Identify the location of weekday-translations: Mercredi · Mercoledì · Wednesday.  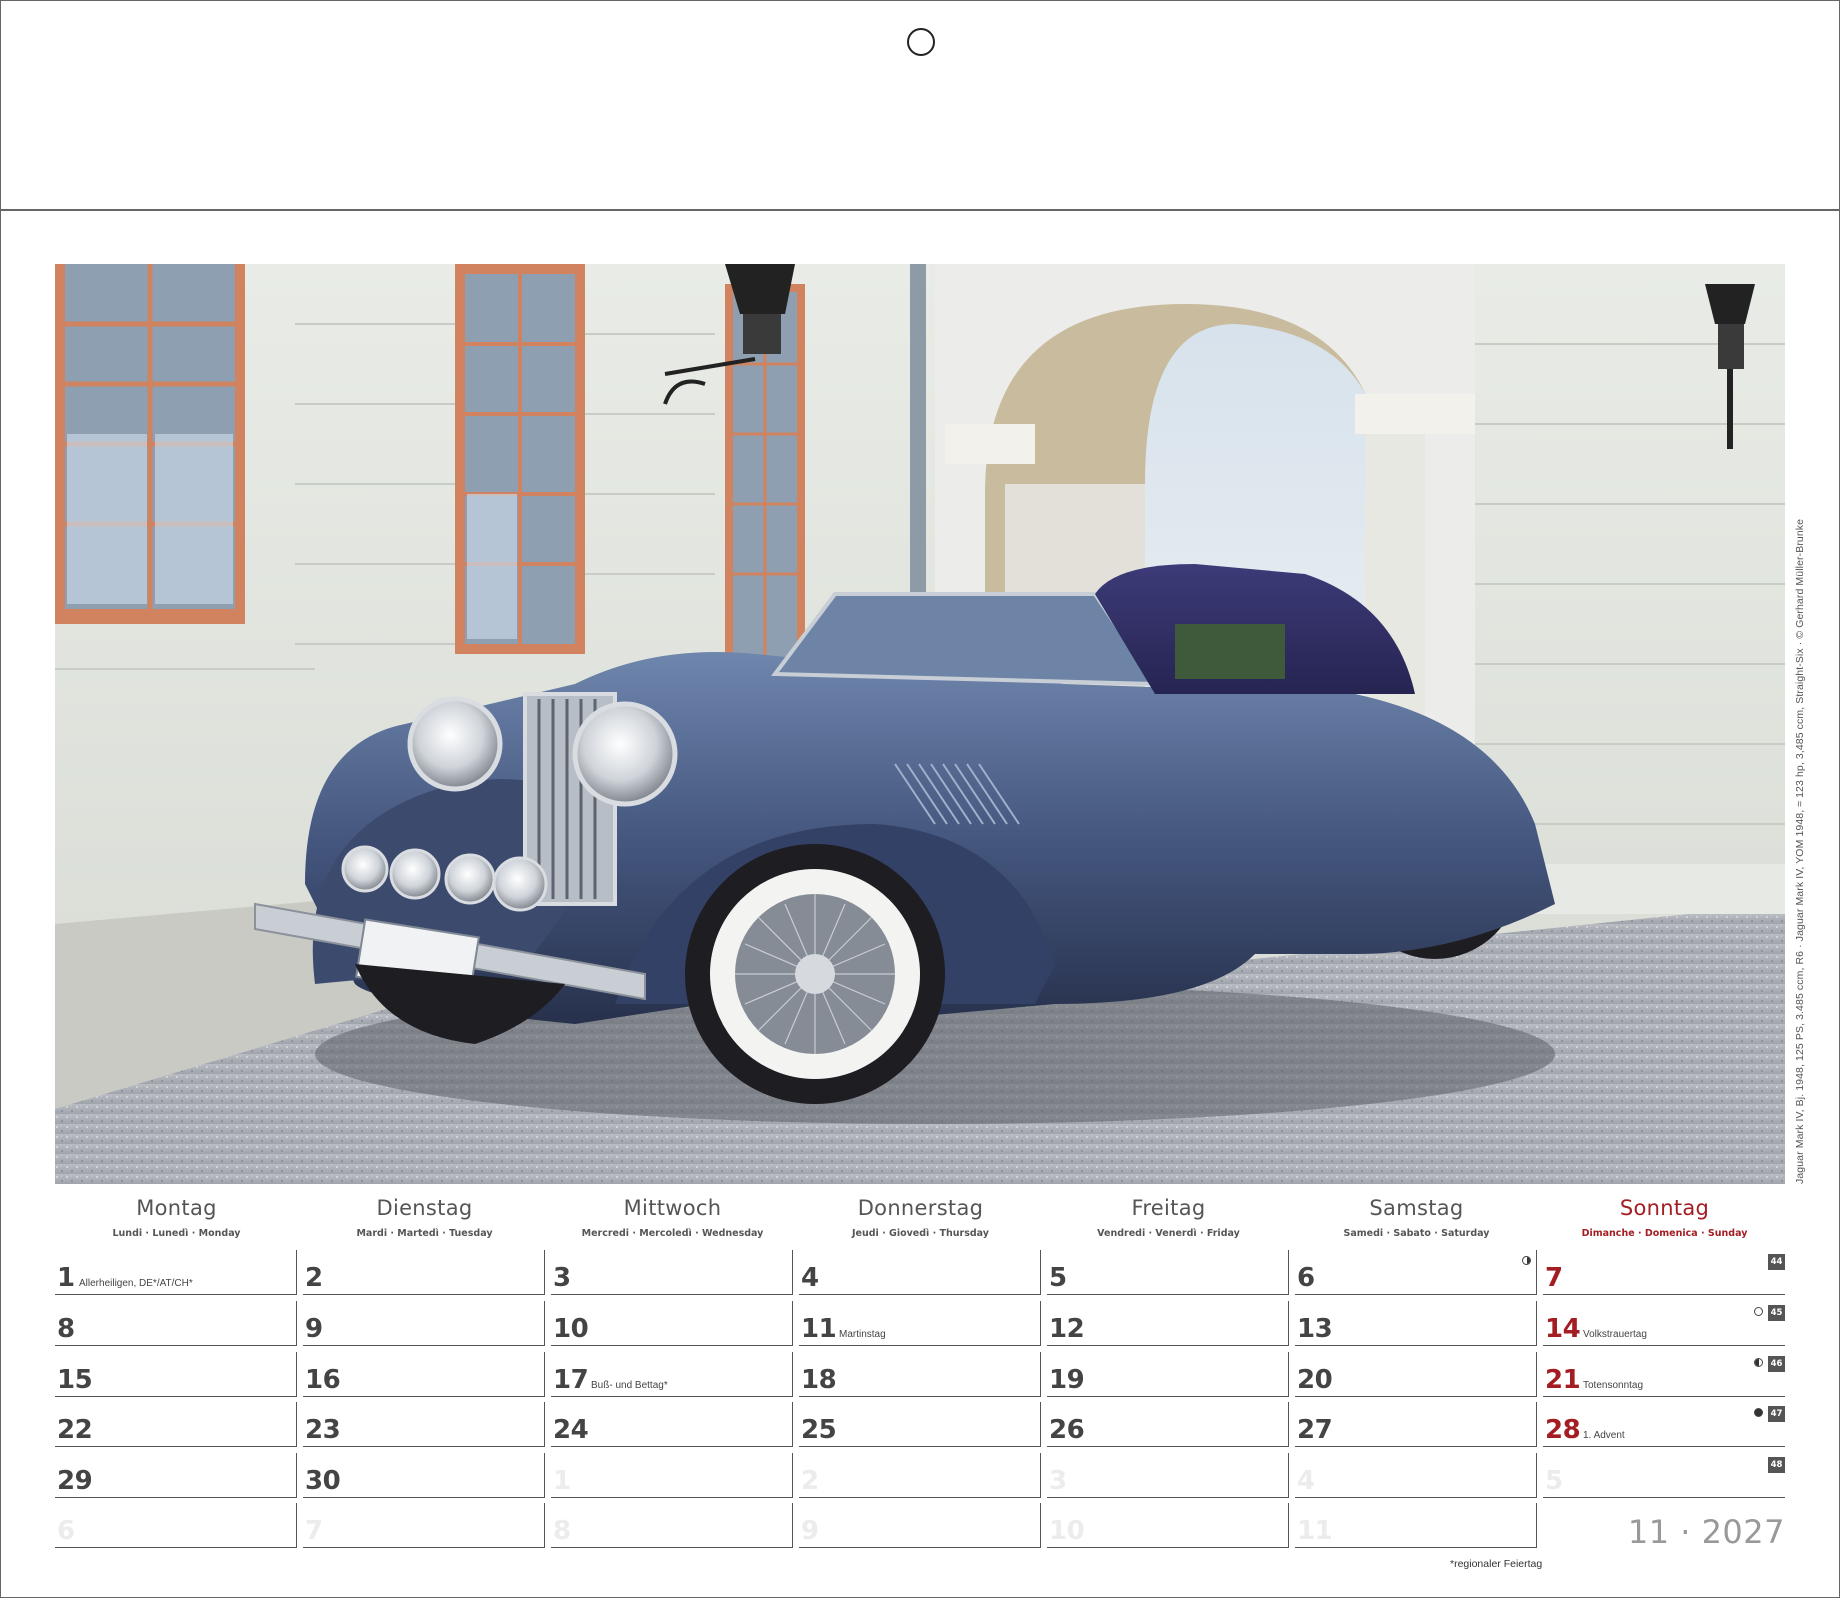
(672, 1233).